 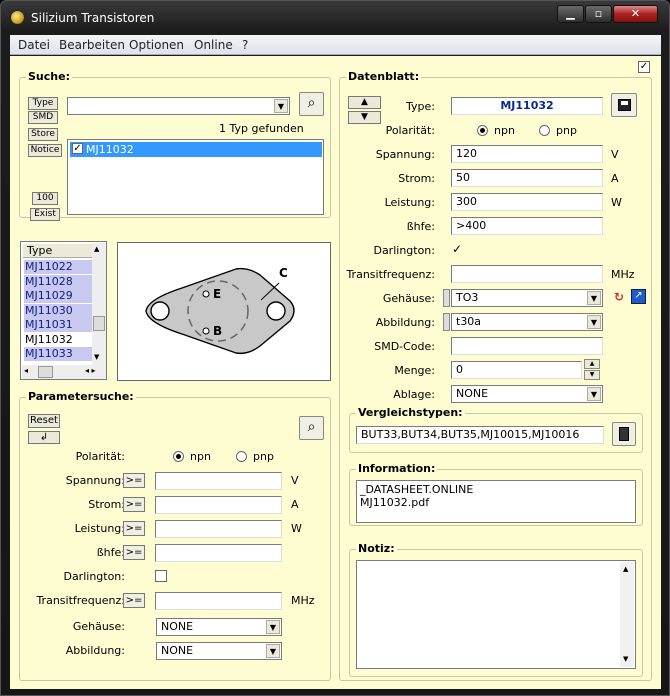 I want to click on information-line: MJ11032.pdf, so click(x=496, y=502).